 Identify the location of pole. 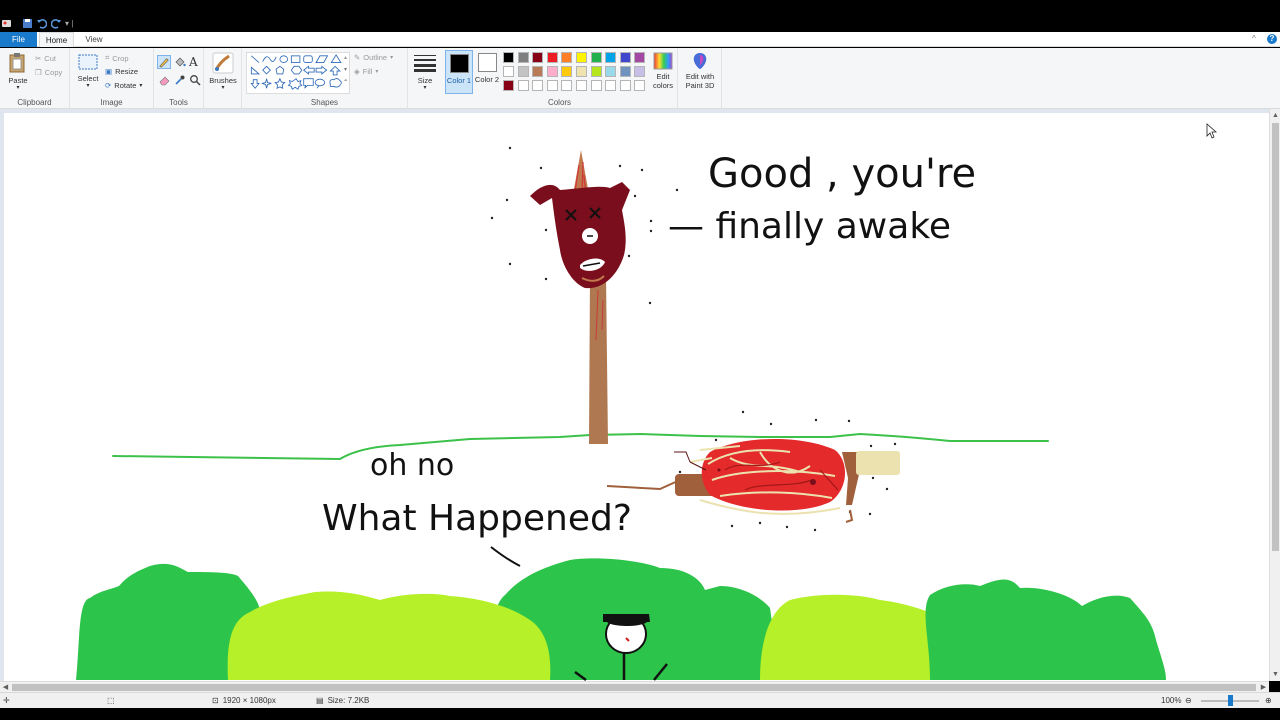
(598, 359).